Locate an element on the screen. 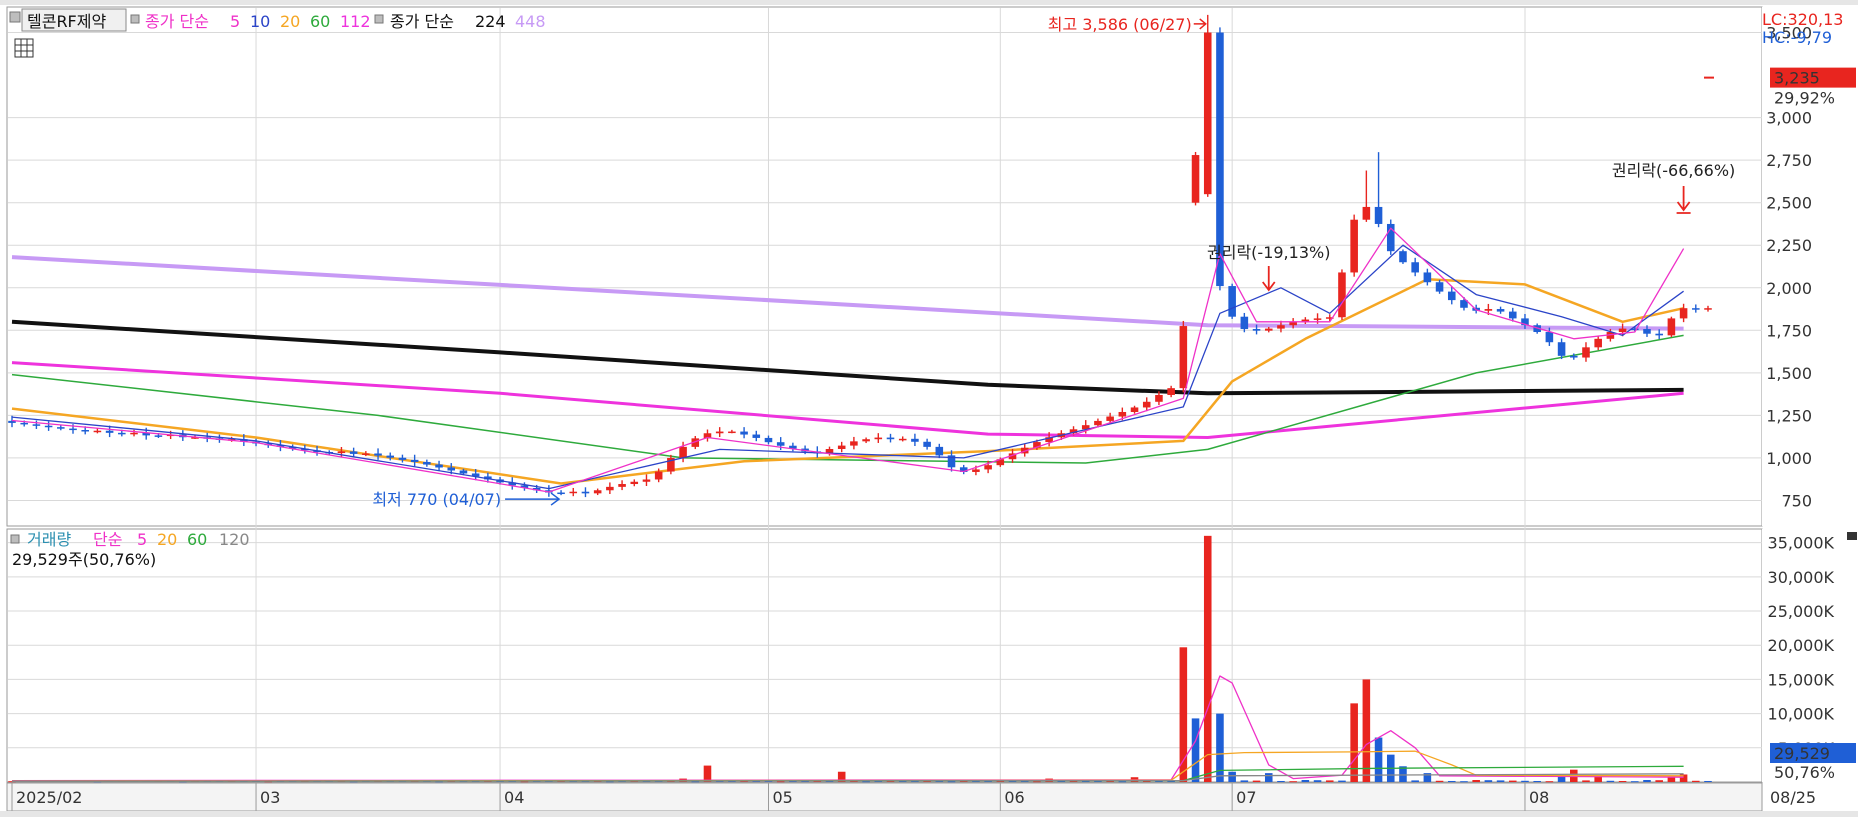 The image size is (1858, 817). volume-tick-label: 30,000K is located at coordinates (1801, 577).